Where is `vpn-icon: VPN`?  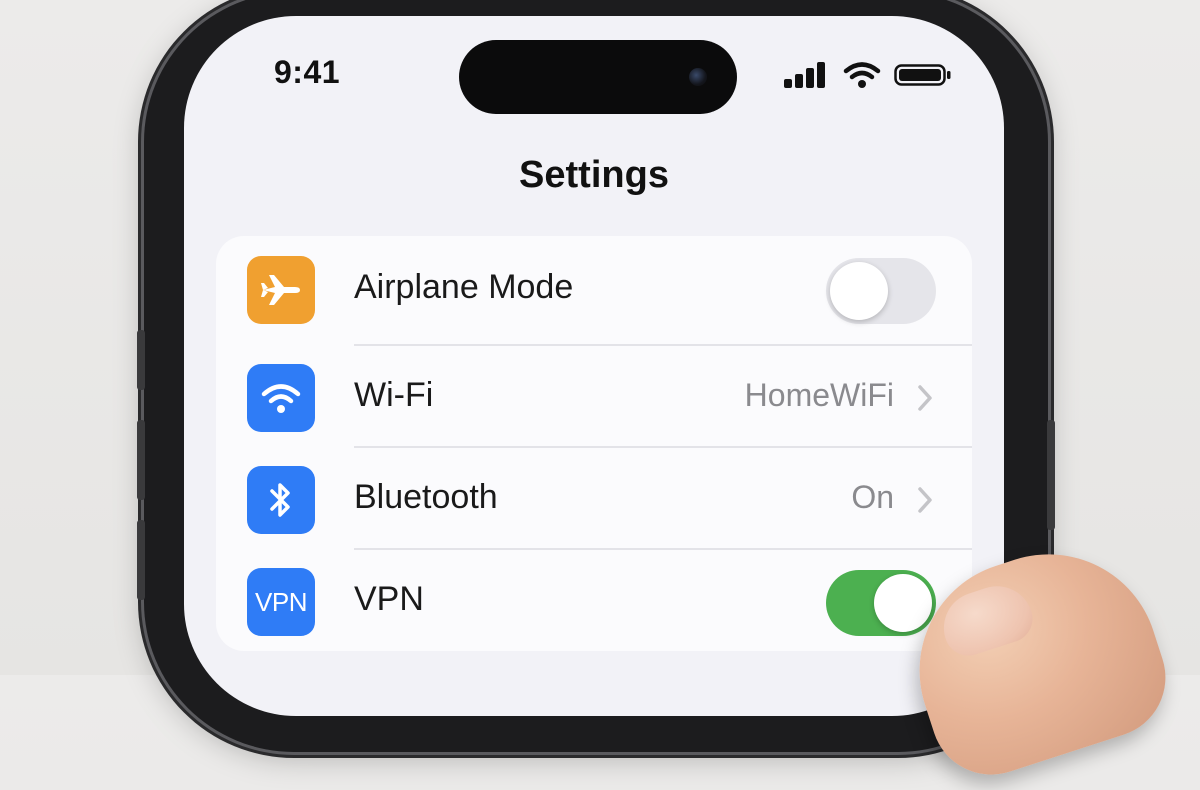 vpn-icon: VPN is located at coordinates (281, 602).